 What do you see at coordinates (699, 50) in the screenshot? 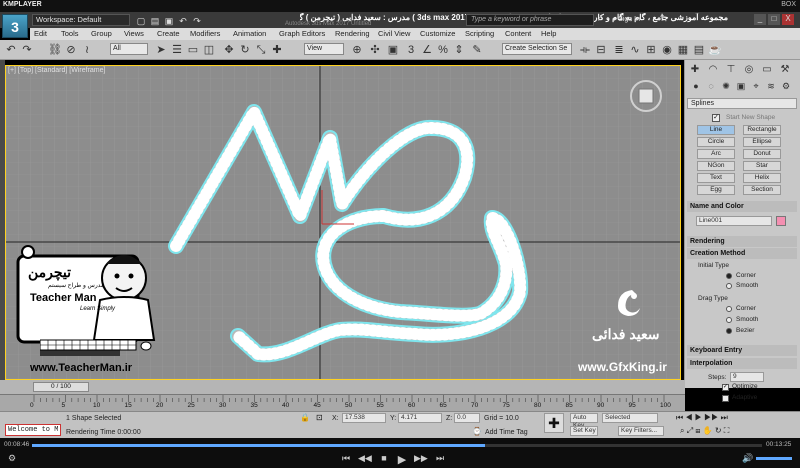
I see `render-frame-icon: ▤` at bounding box center [699, 50].